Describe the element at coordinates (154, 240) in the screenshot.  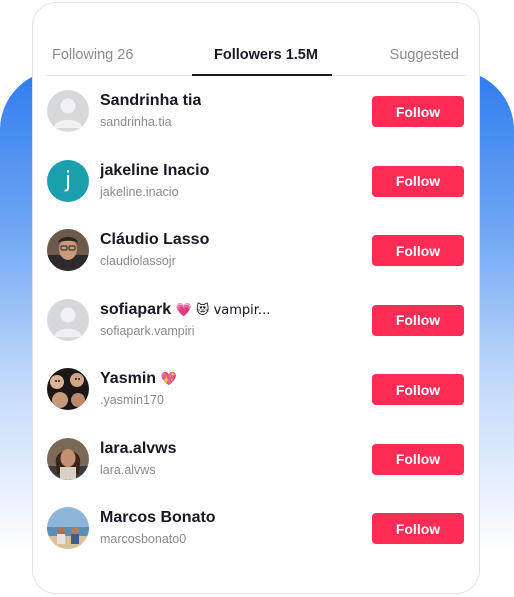
I see `user-name: Cláudio Lasso` at that location.